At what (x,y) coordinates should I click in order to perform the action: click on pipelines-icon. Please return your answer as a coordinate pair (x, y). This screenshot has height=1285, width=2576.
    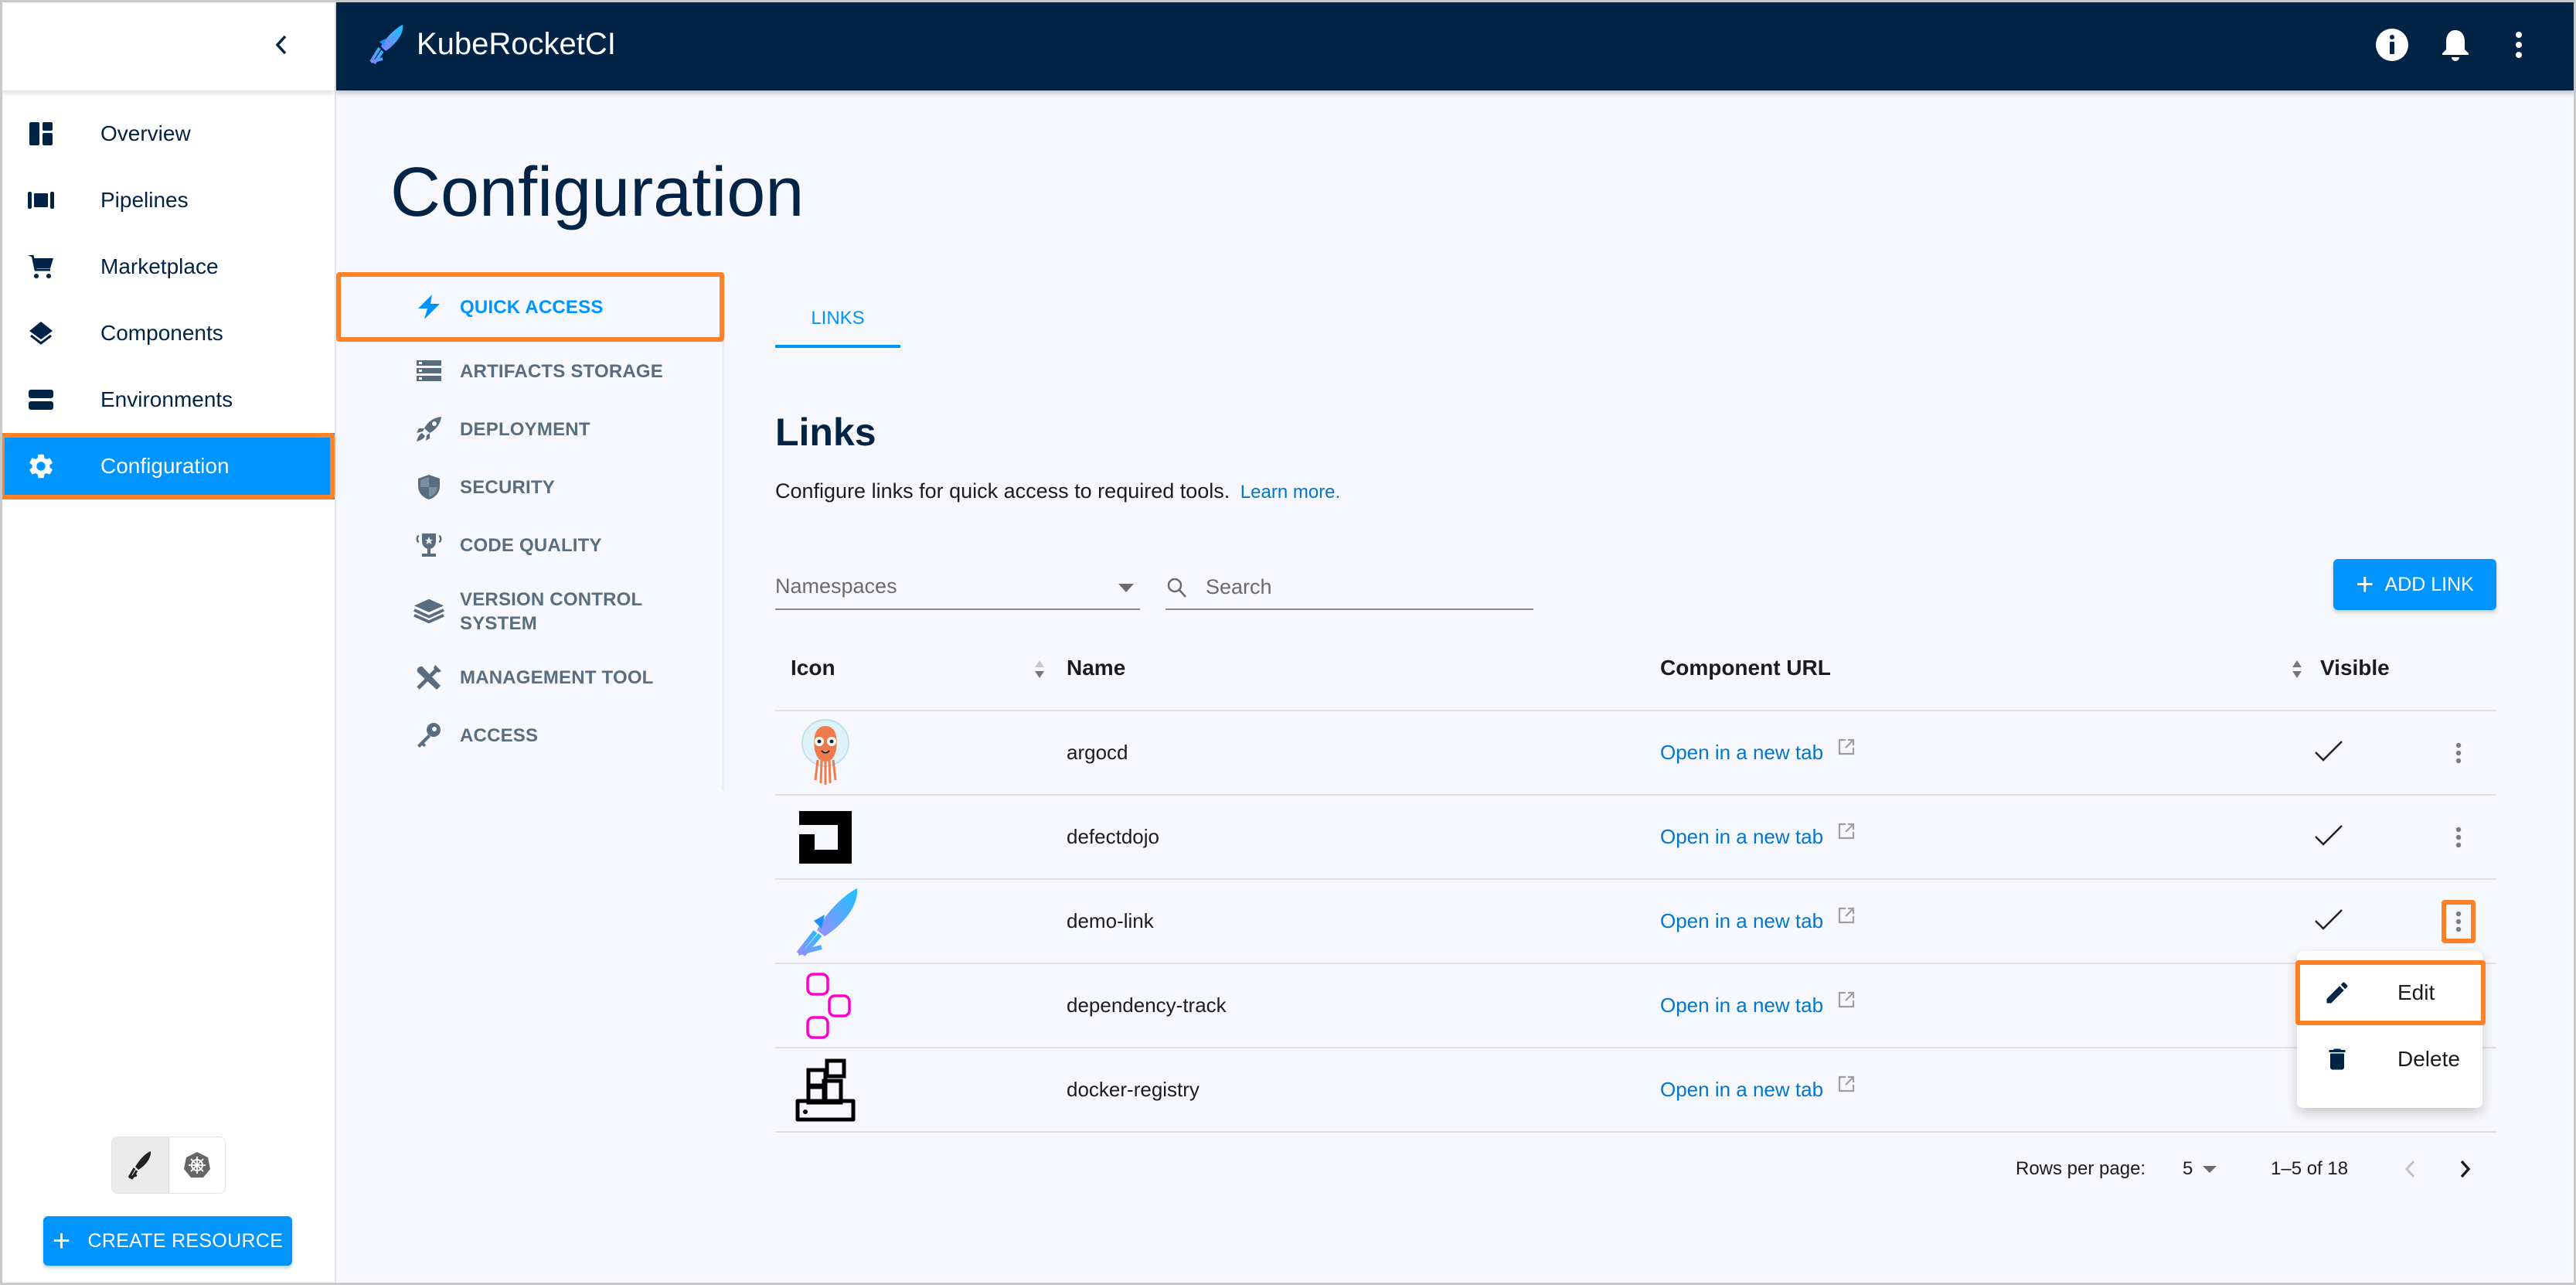
    Looking at the image, I should click on (41, 200).